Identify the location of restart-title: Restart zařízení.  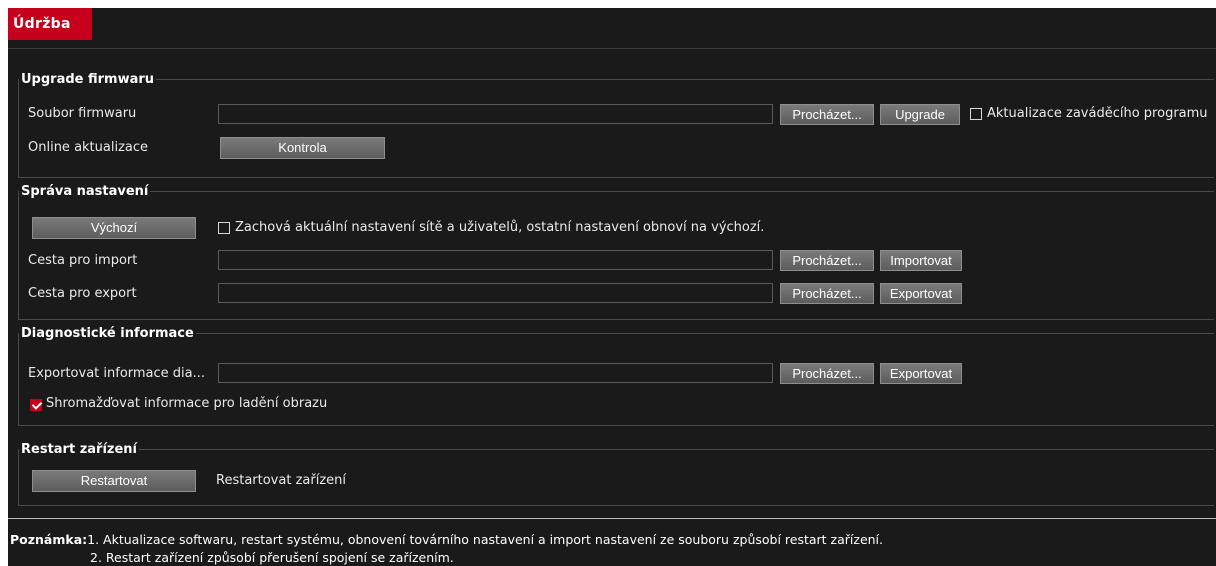
(79, 449).